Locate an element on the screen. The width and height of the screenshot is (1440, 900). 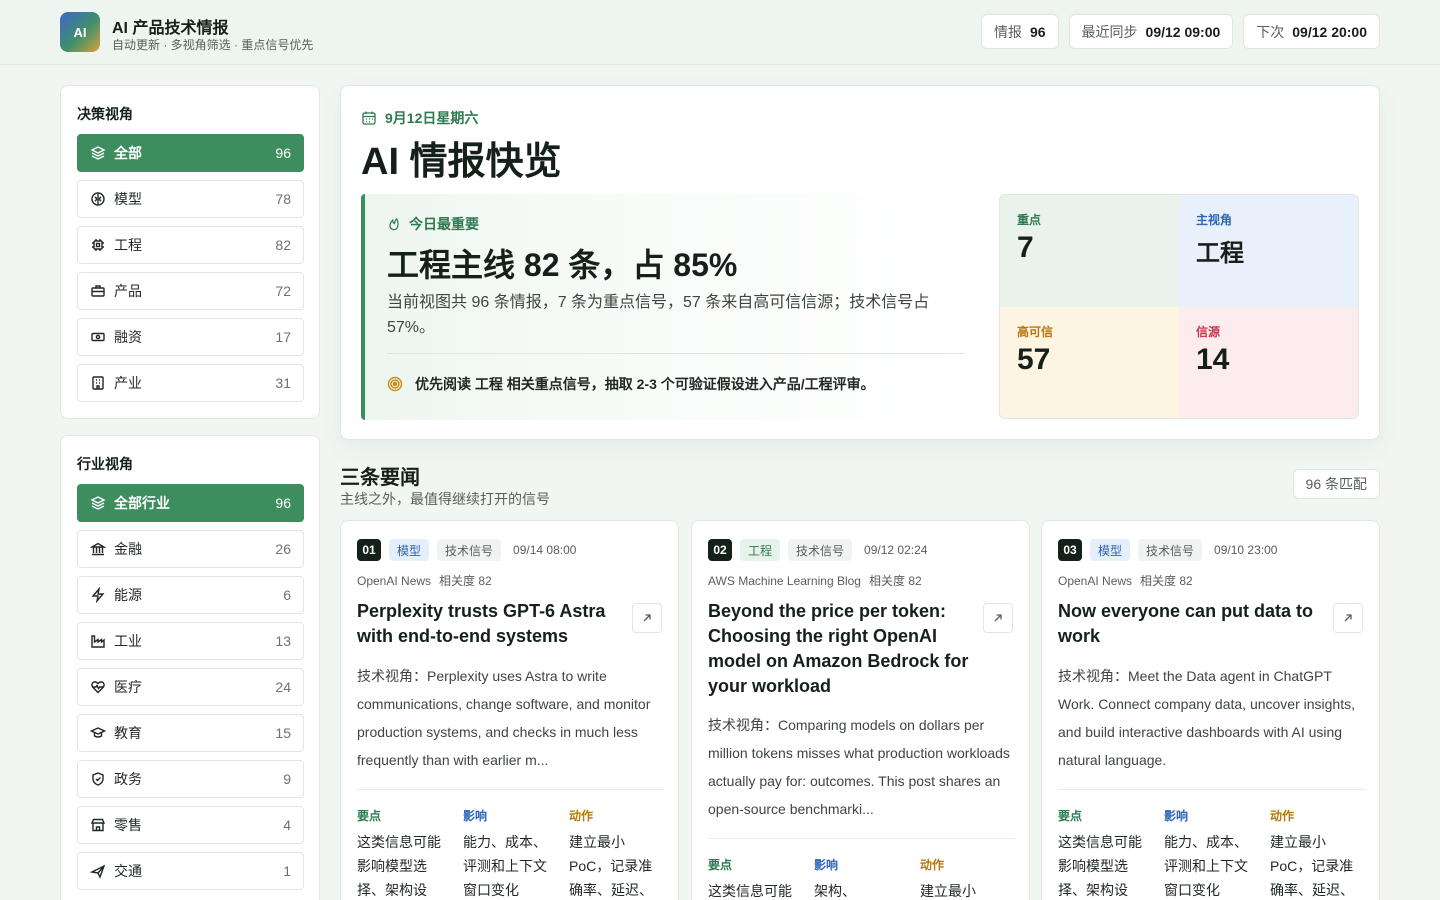
section-title: 三条要闻 is located at coordinates (380, 478).